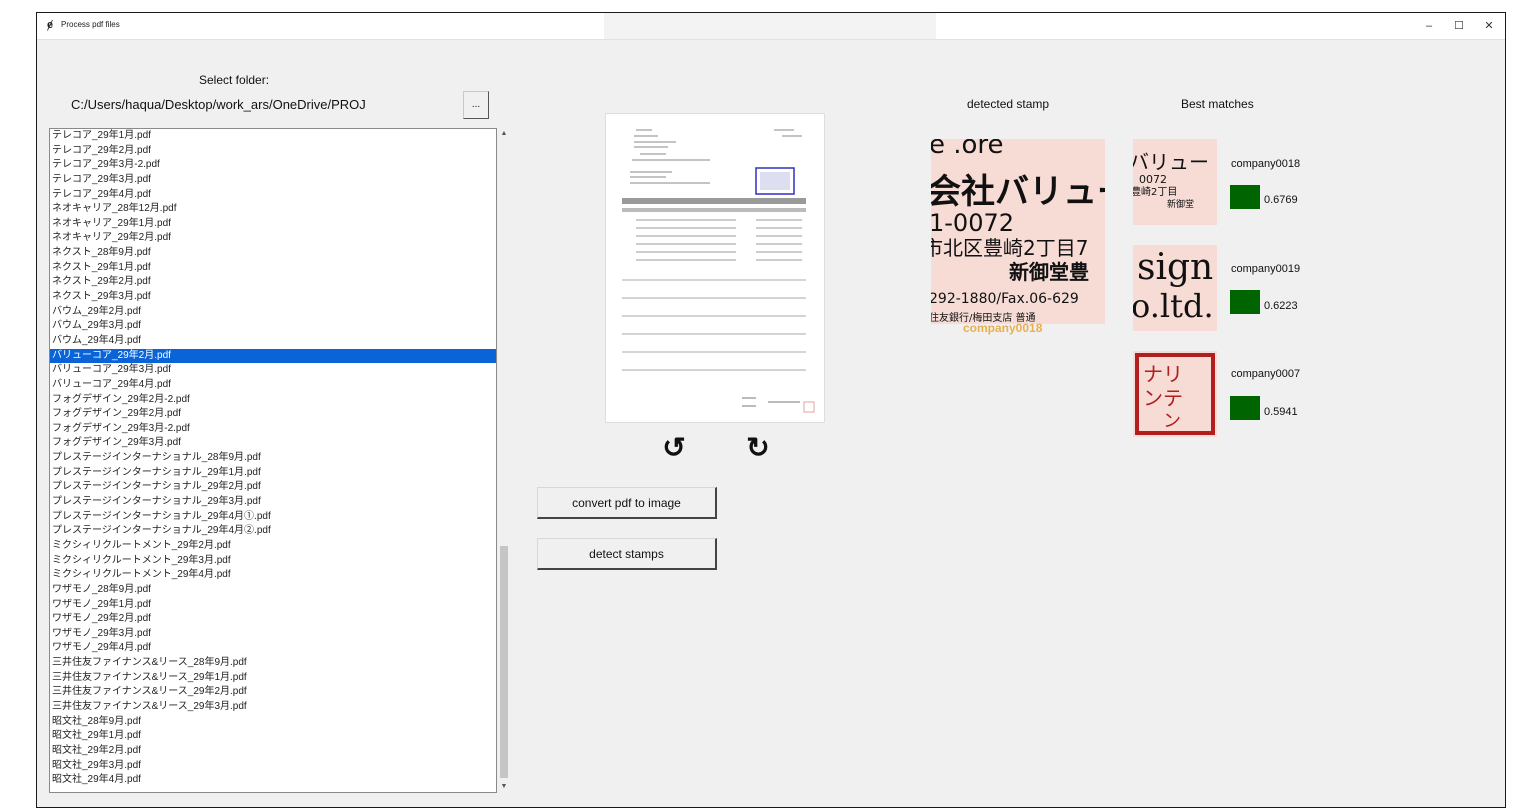 This screenshot has height=810, width=1514. Describe the element at coordinates (273, 473) in the screenshot. I see `file-list-item: プレステージインターナショナル_29年1月.pdf` at that location.